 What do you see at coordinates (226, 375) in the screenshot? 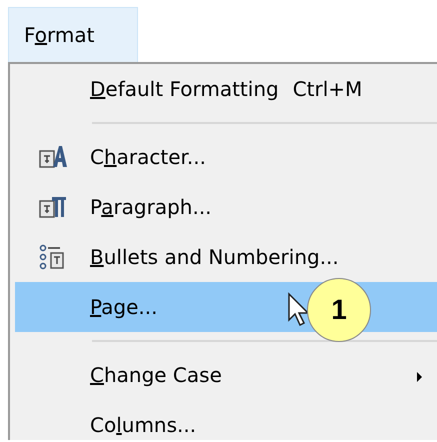
I see `menu-item: Change Case` at bounding box center [226, 375].